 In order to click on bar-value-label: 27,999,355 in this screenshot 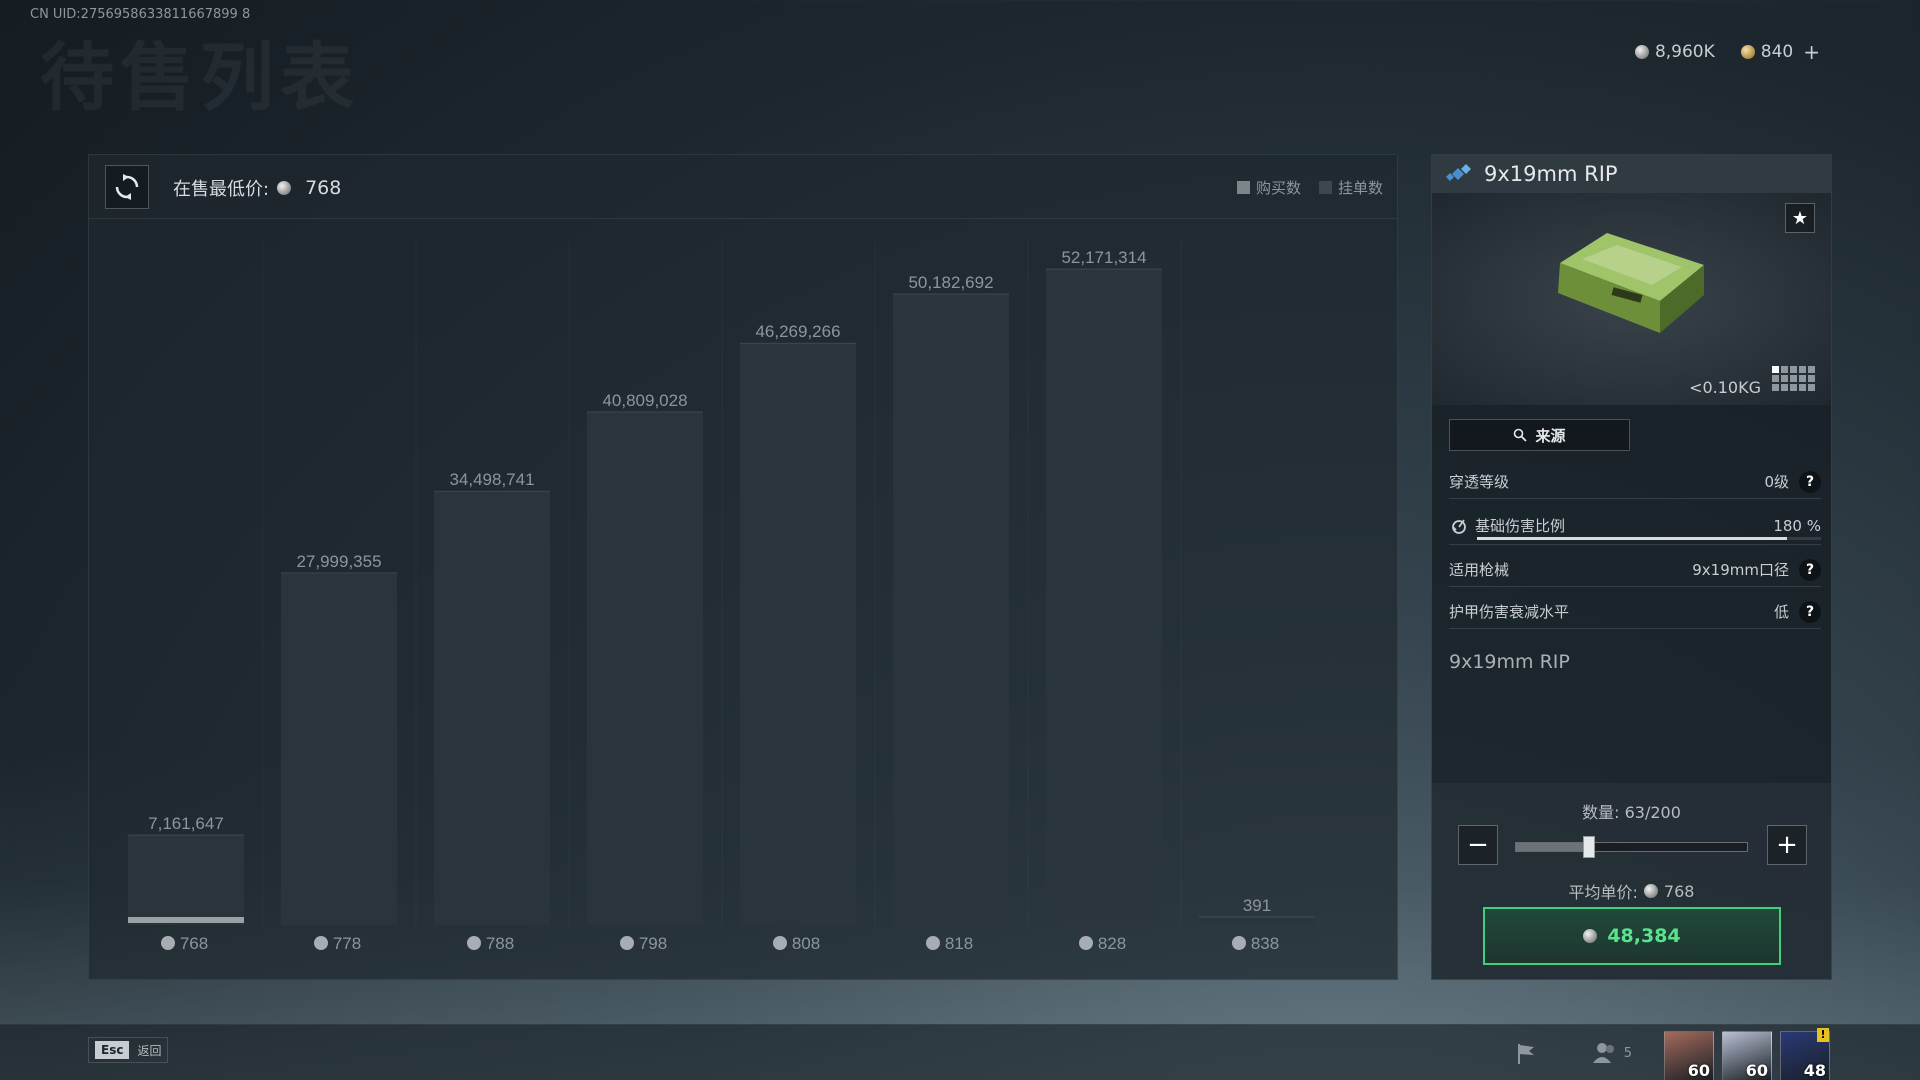, I will do `click(338, 561)`.